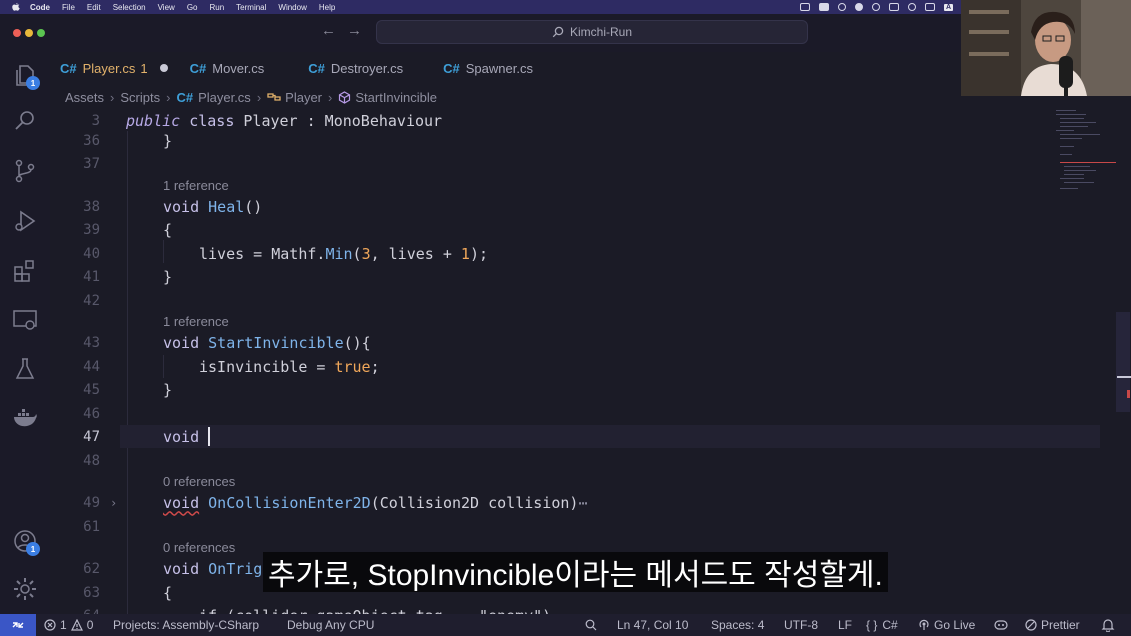 The width and height of the screenshot is (1131, 636). Describe the element at coordinates (163, 68) in the screenshot. I see `unsaved-dot-icon` at that location.